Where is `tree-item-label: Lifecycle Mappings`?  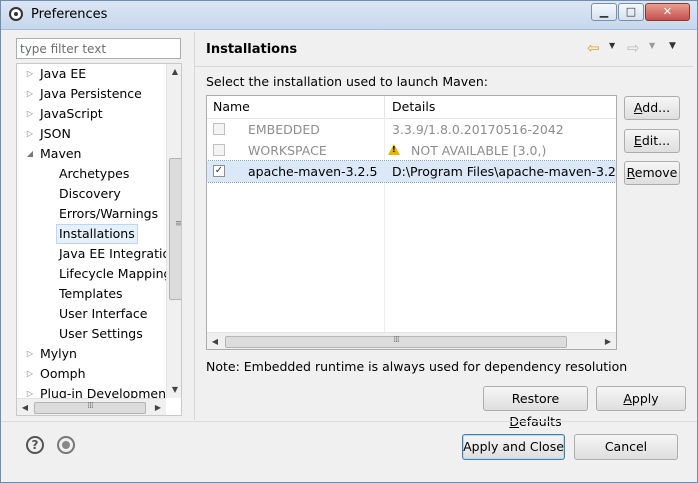 tree-item-label: Lifecycle Mappings is located at coordinates (118, 273).